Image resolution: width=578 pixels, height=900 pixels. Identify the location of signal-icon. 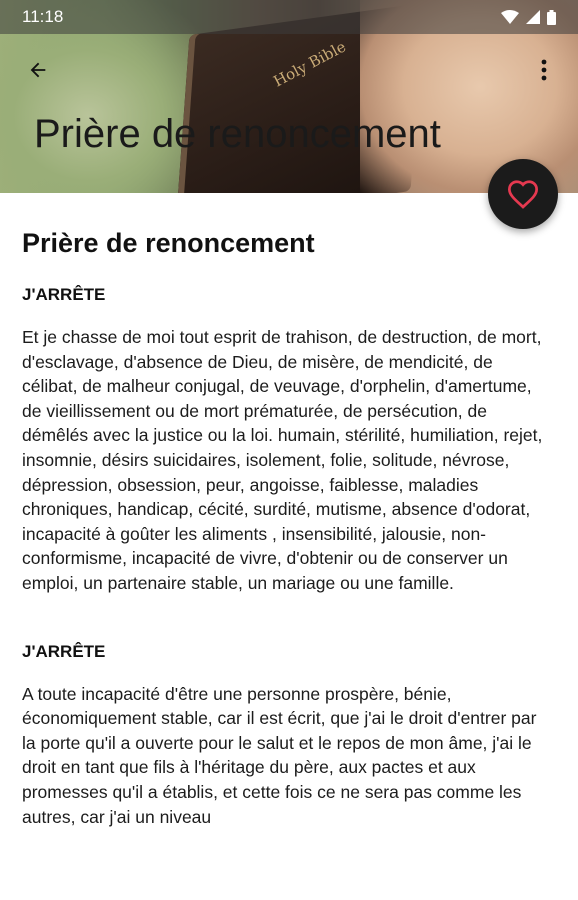
(533, 17).